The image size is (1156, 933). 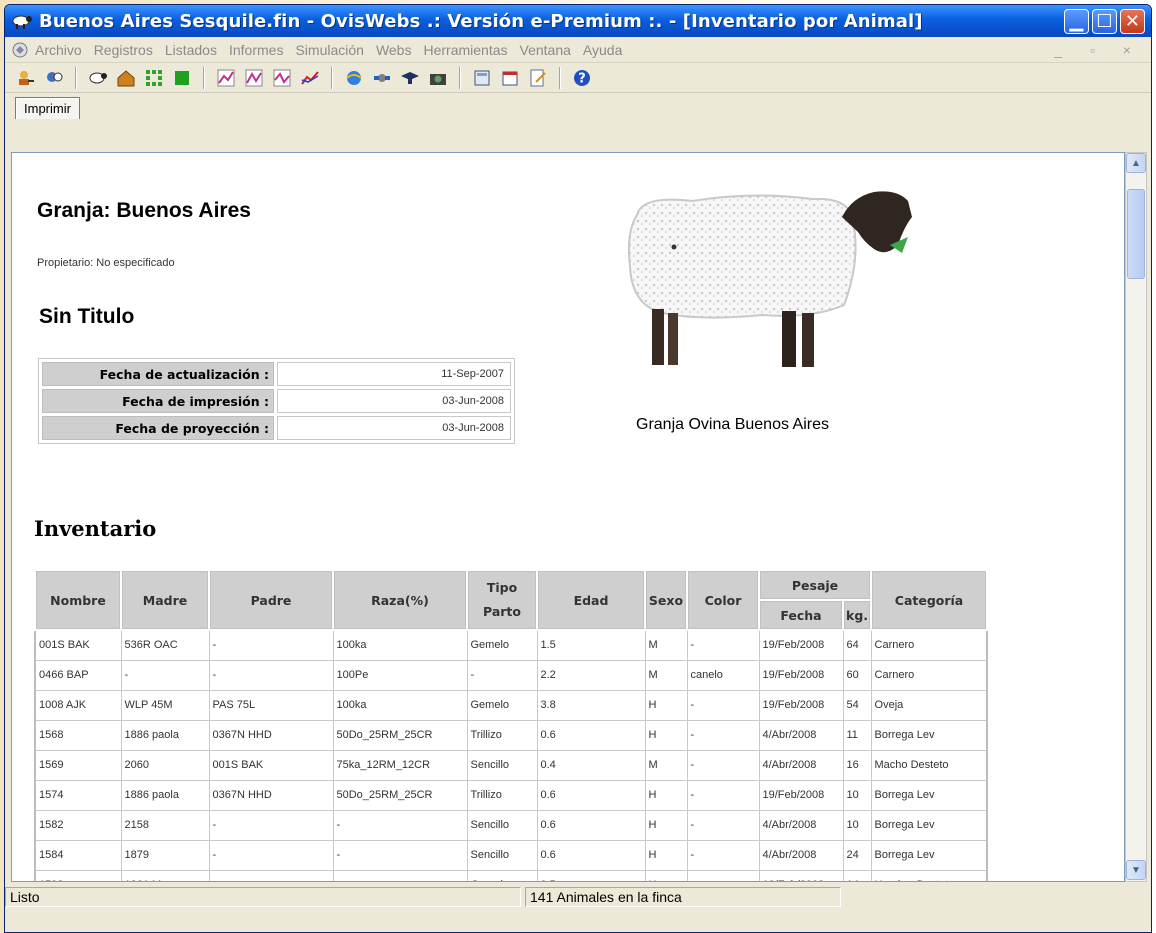 What do you see at coordinates (1136, 517) in the screenshot?
I see `vertical-scrollbar: ▲ ▼` at bounding box center [1136, 517].